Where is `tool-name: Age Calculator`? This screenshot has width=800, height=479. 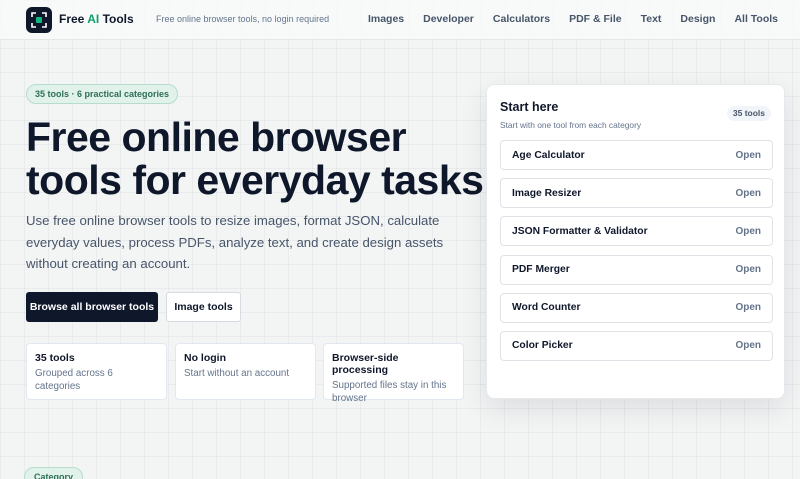
tool-name: Age Calculator is located at coordinates (548, 155).